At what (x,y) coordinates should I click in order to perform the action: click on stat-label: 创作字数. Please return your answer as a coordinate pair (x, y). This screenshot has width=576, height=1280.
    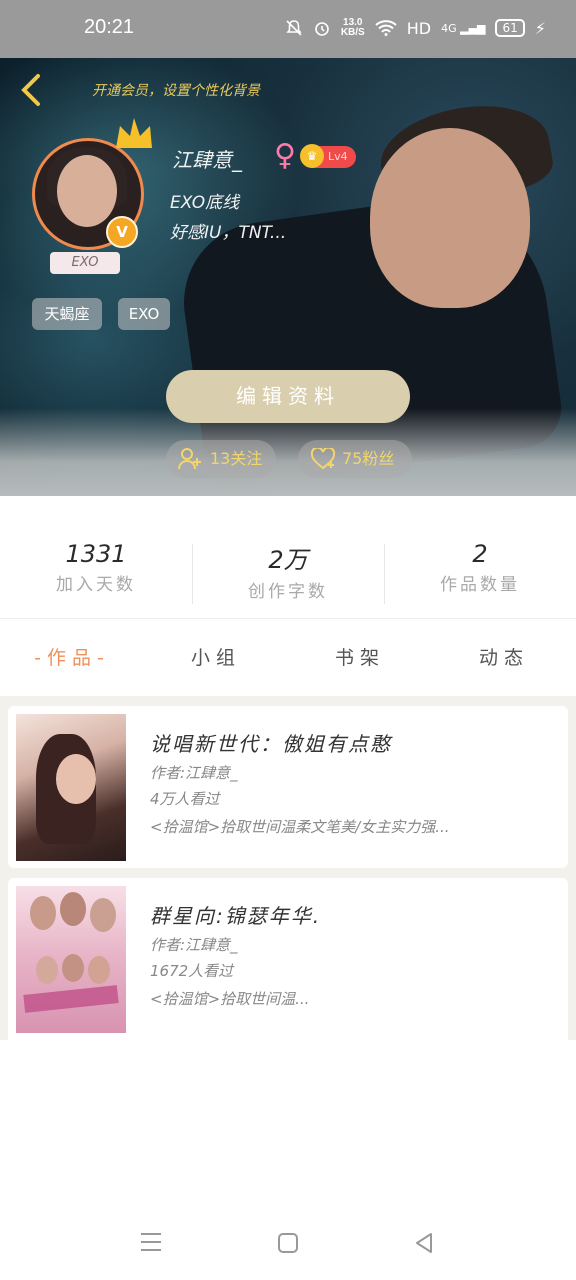
    Looking at the image, I should click on (288, 592).